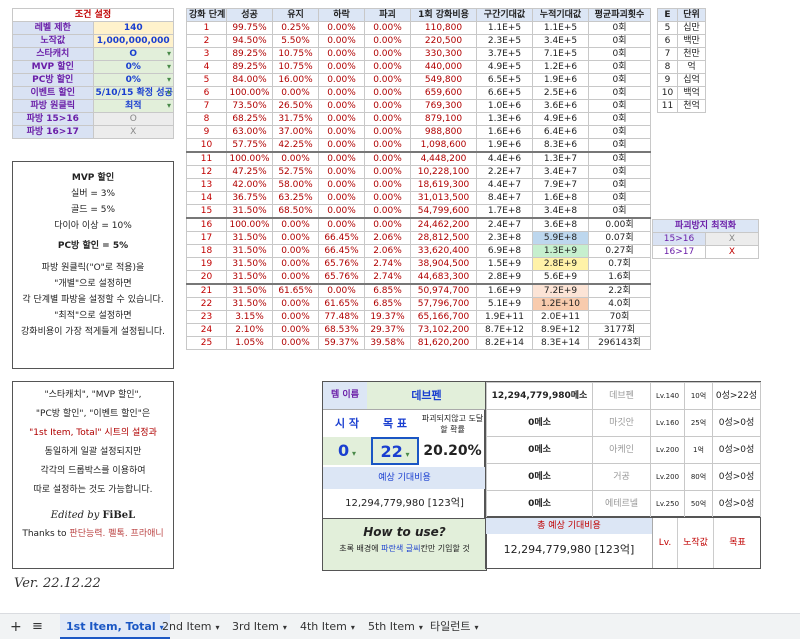 This screenshot has width=800, height=639. I want to click on units-cell: 천억, so click(691, 106).